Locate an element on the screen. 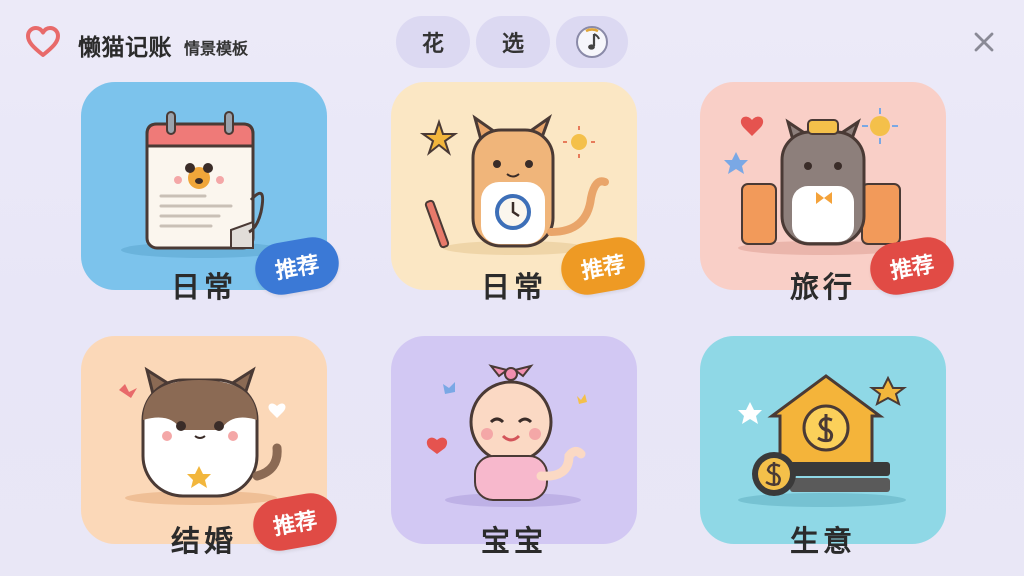  template-card-baby: 宝宝 is located at coordinates (514, 447).